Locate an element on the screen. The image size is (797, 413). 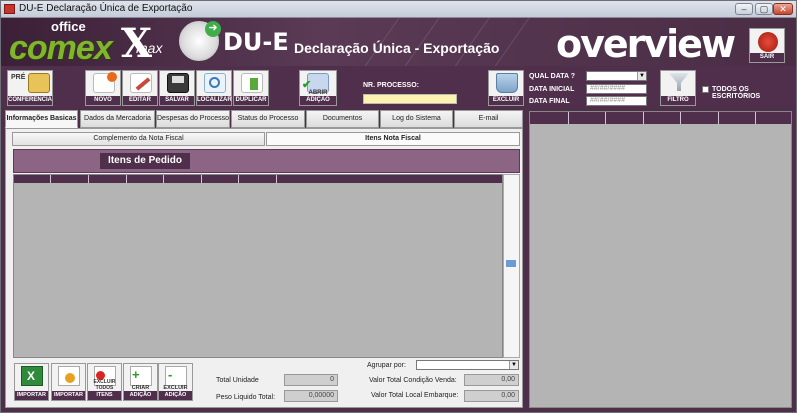
edit-pencil-icon is located at coordinates (141, 83).